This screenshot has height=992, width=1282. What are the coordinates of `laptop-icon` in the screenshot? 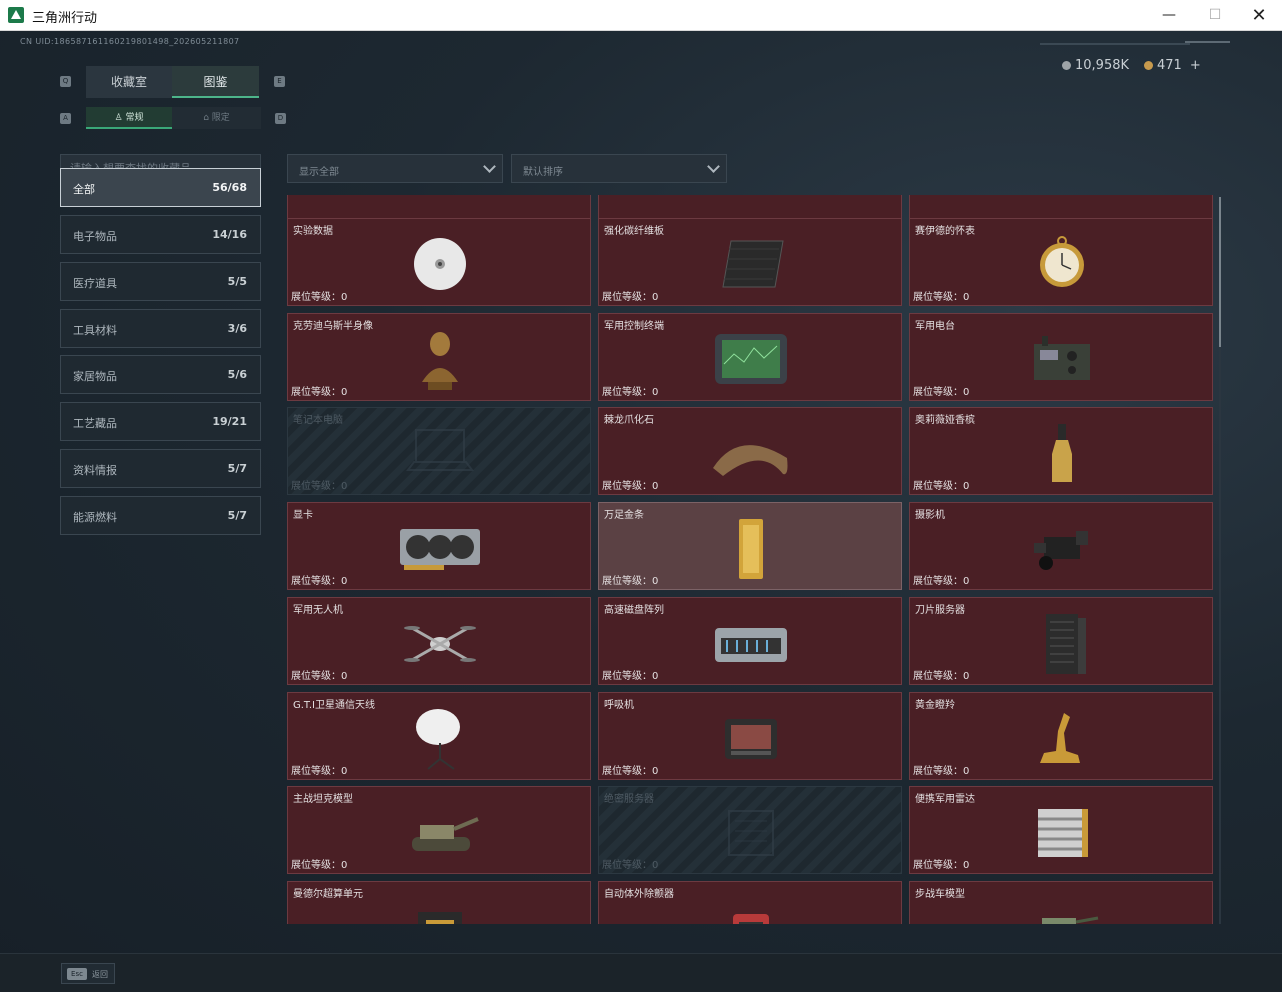 It's located at (440, 453).